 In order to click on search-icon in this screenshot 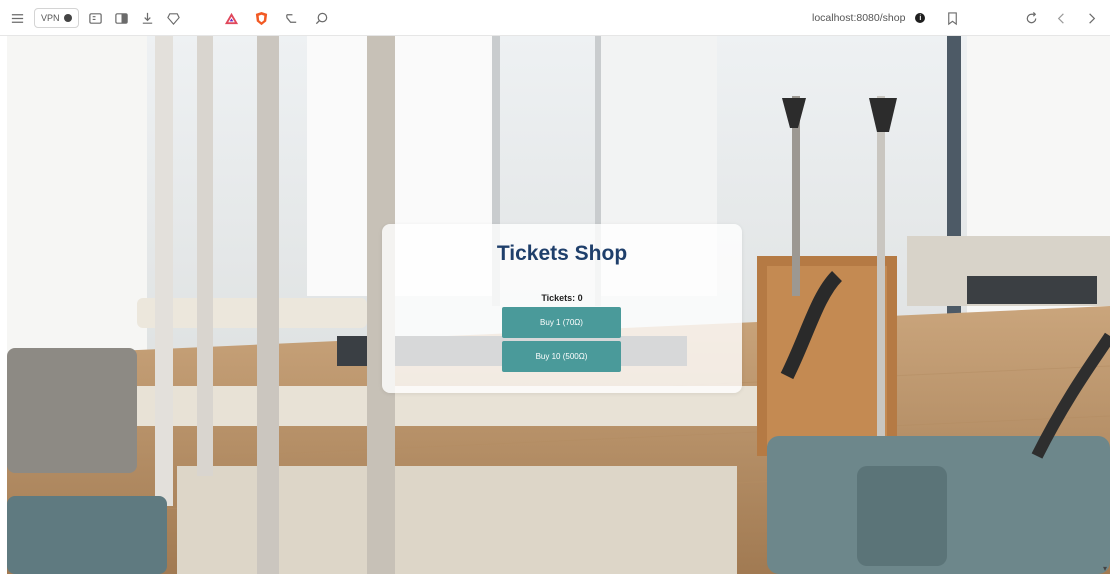, I will do `click(321, 18)`.